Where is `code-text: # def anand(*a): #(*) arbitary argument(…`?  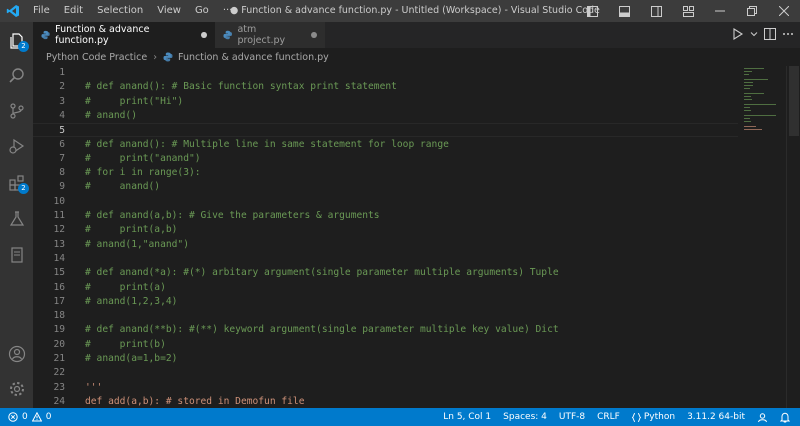 code-text: # def anand(*a): #(*) arbitary argument(… is located at coordinates (322, 273).